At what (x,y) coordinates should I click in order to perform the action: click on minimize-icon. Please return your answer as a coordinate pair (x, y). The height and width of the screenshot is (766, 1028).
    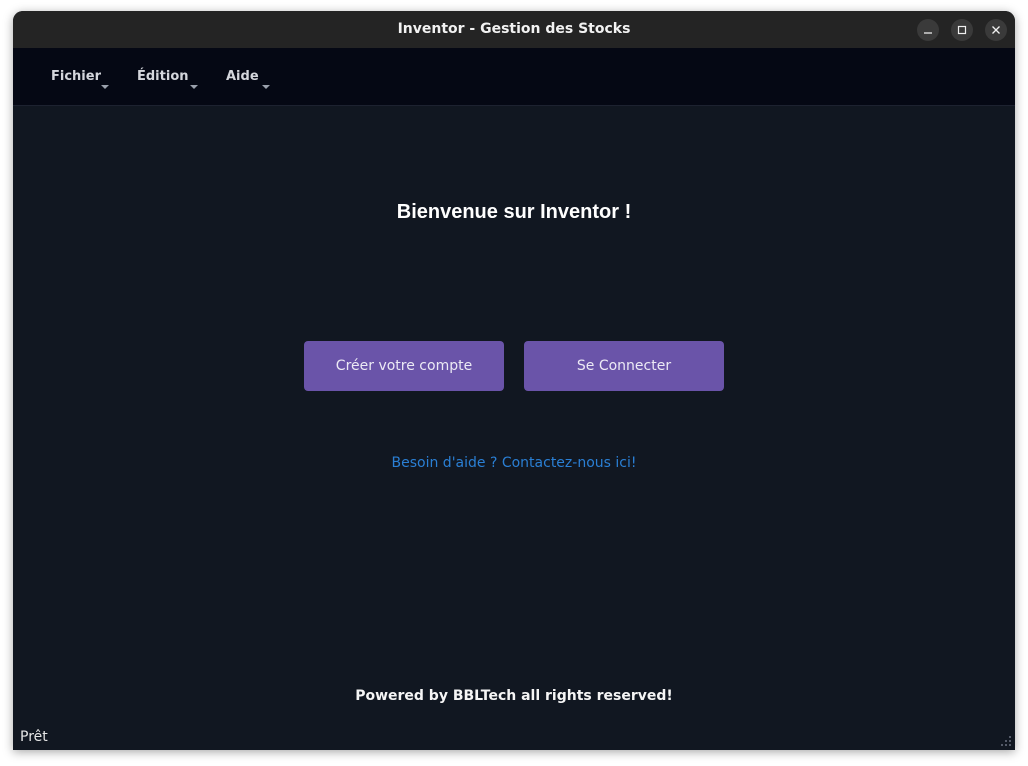
    Looking at the image, I should click on (928, 33).